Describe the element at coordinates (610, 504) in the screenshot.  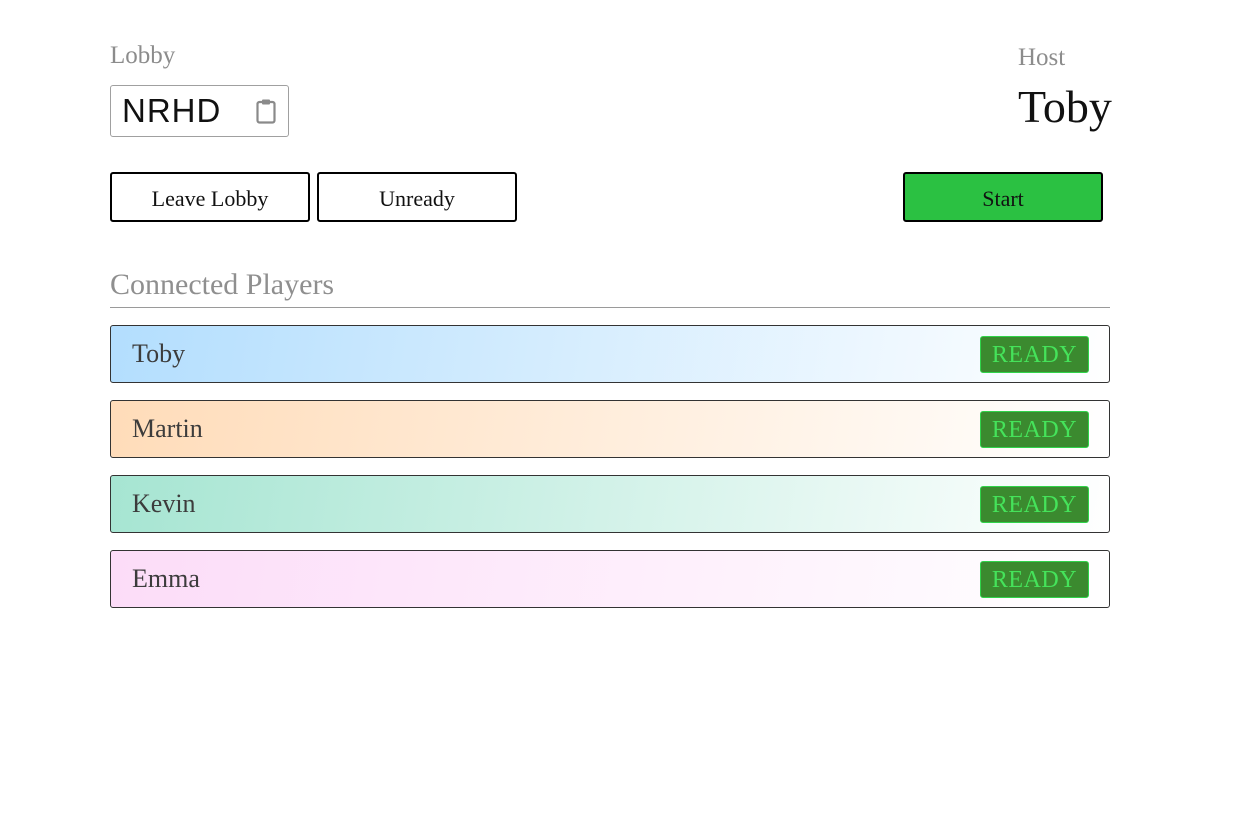
I see `player-row: Kevin READY` at that location.